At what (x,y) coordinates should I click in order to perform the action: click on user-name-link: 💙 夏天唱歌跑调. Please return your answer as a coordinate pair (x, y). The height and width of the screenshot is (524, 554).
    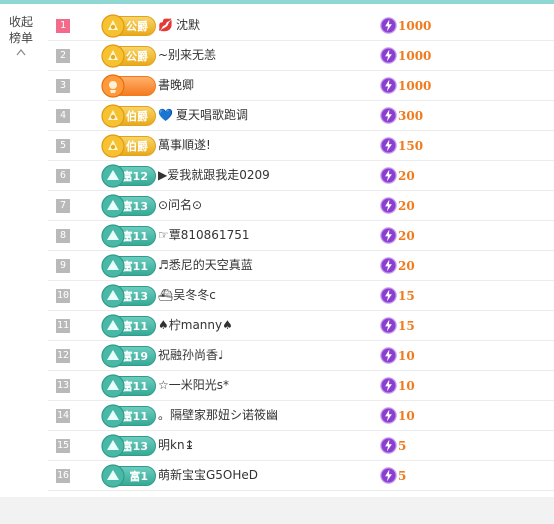
    Looking at the image, I should click on (203, 115).